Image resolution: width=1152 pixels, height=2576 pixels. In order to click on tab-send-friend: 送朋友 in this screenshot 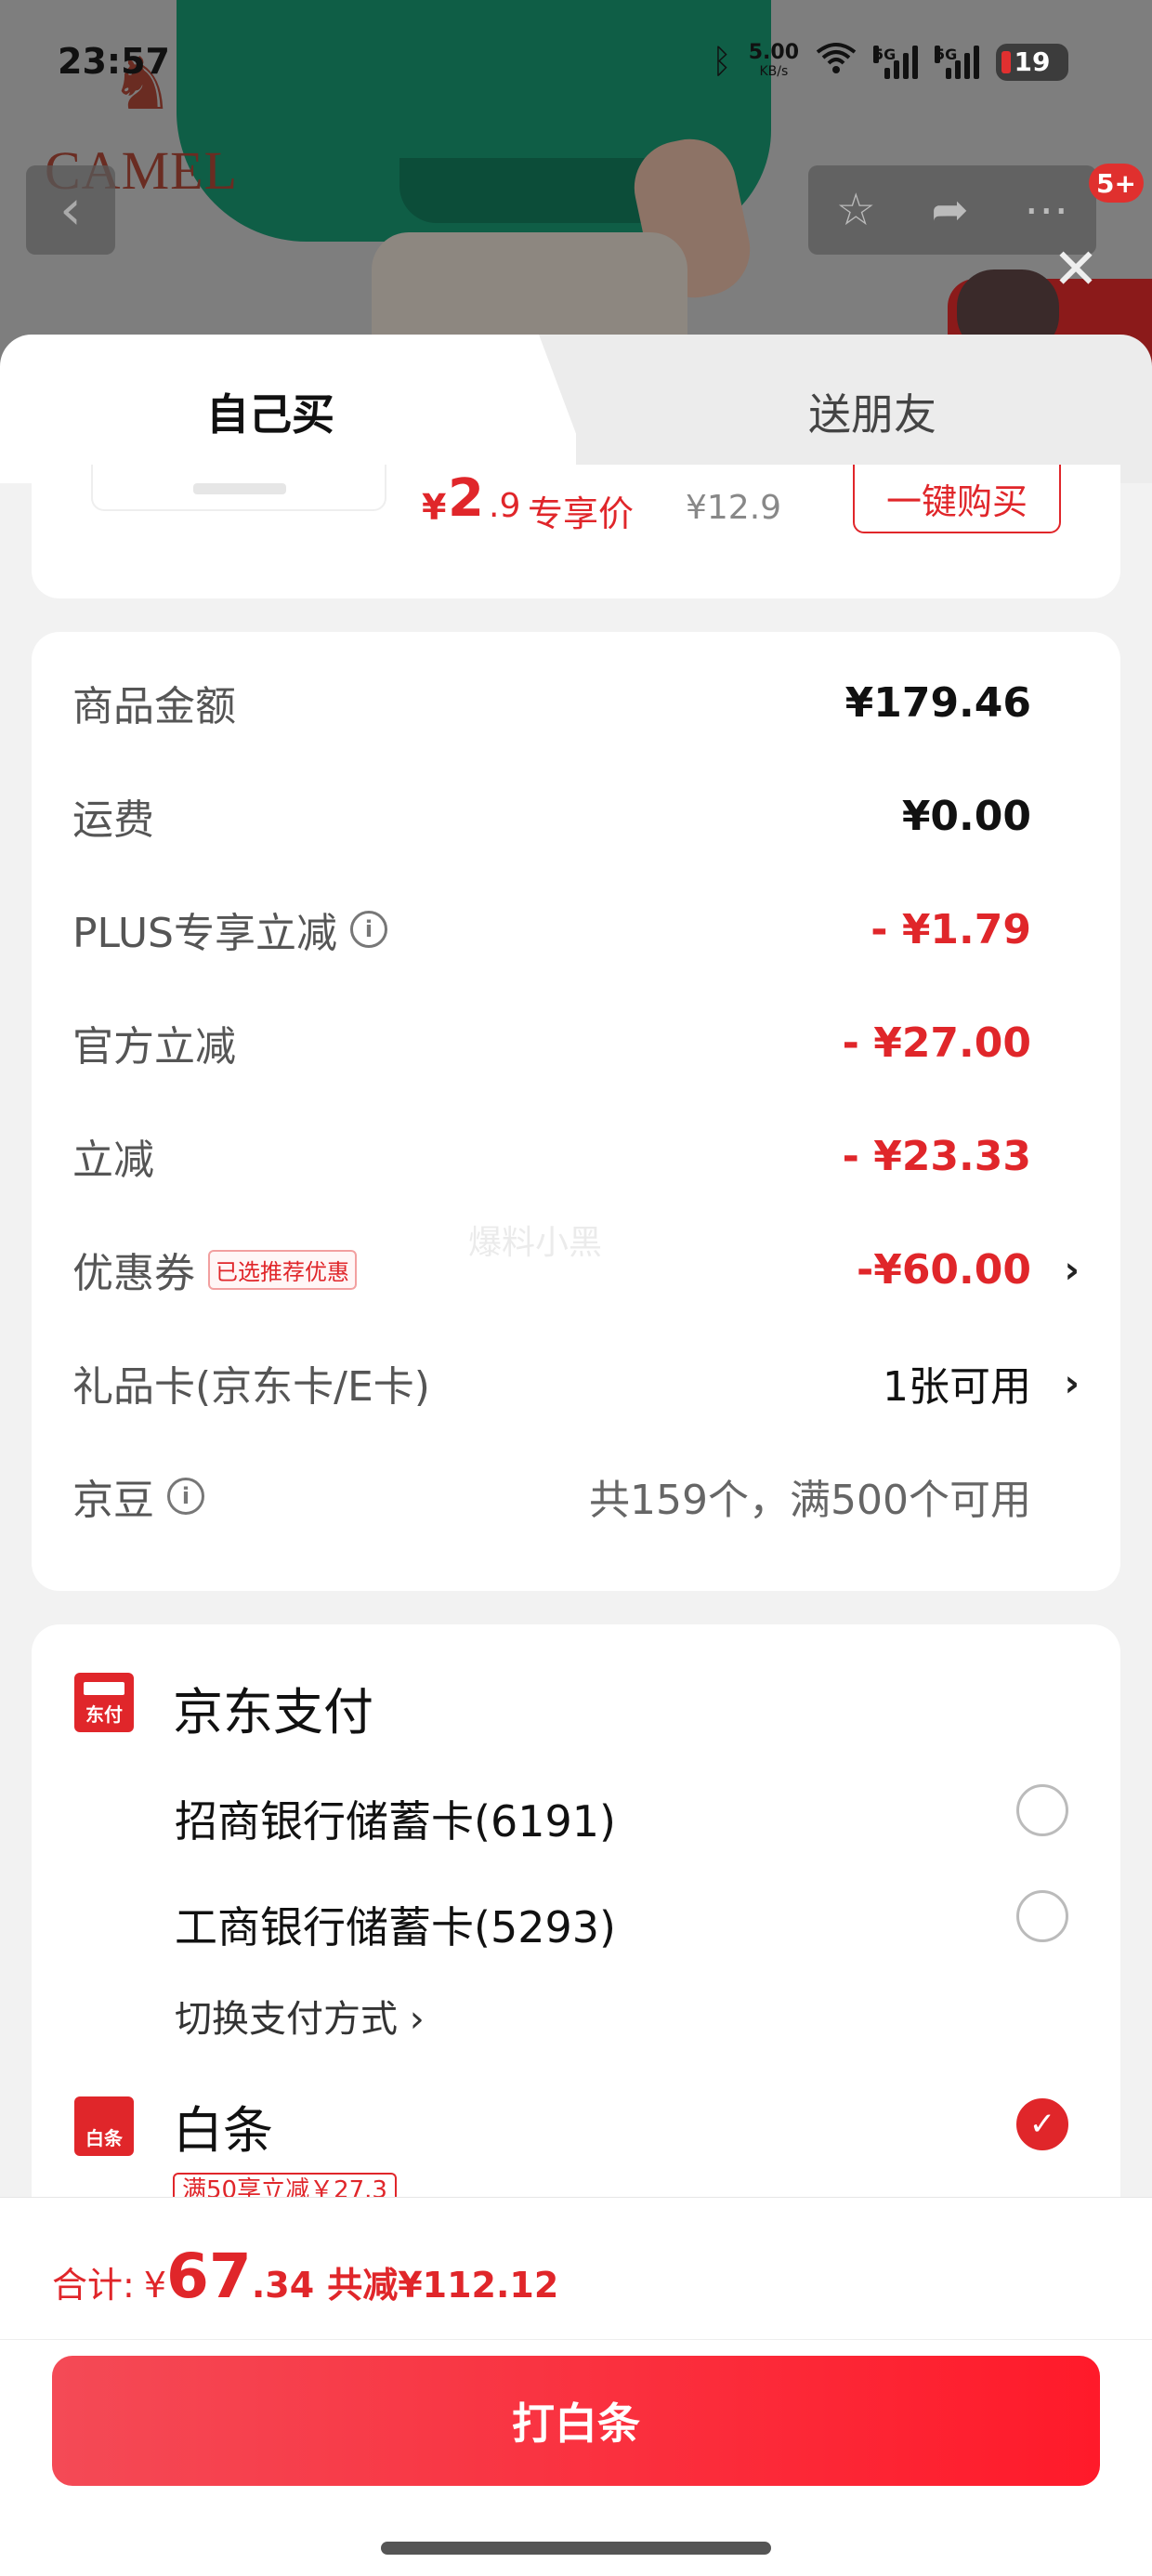, I will do `click(836, 409)`.